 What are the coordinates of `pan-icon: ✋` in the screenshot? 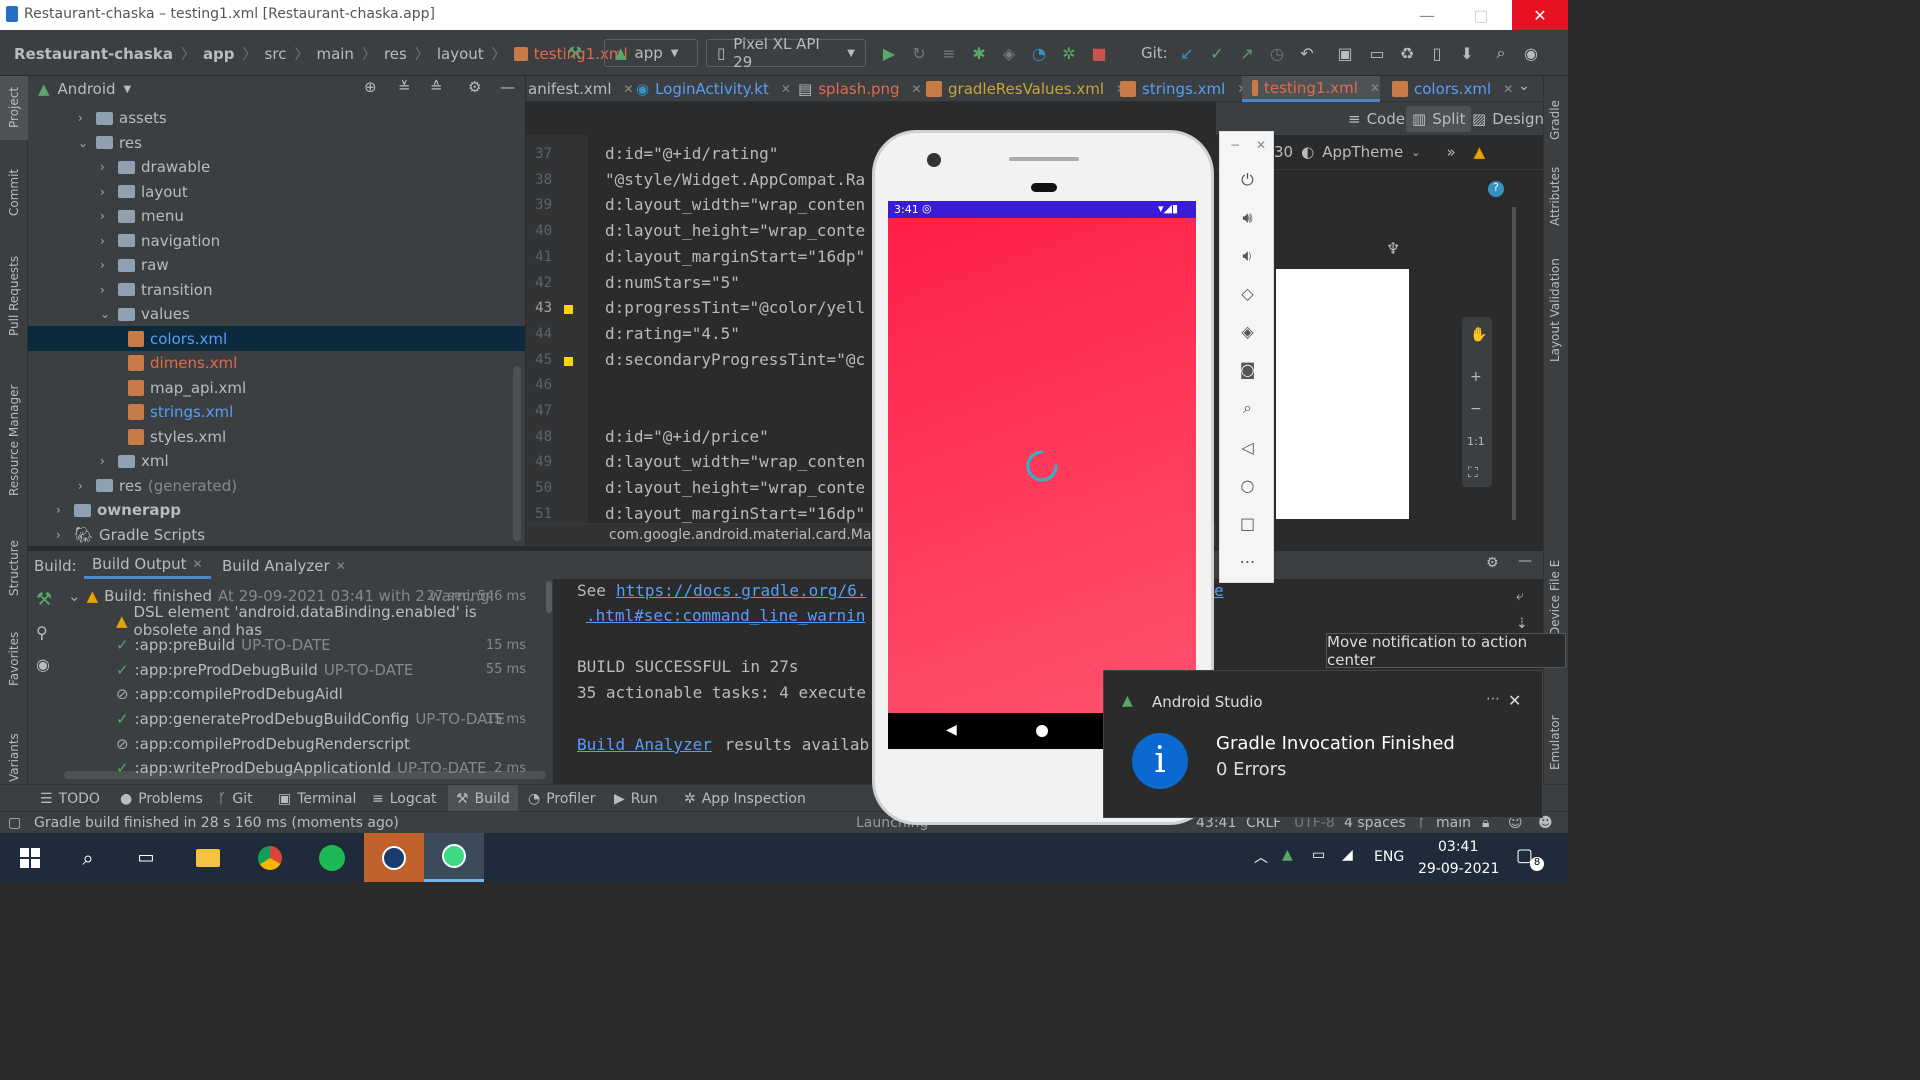 It's located at (1478, 335).